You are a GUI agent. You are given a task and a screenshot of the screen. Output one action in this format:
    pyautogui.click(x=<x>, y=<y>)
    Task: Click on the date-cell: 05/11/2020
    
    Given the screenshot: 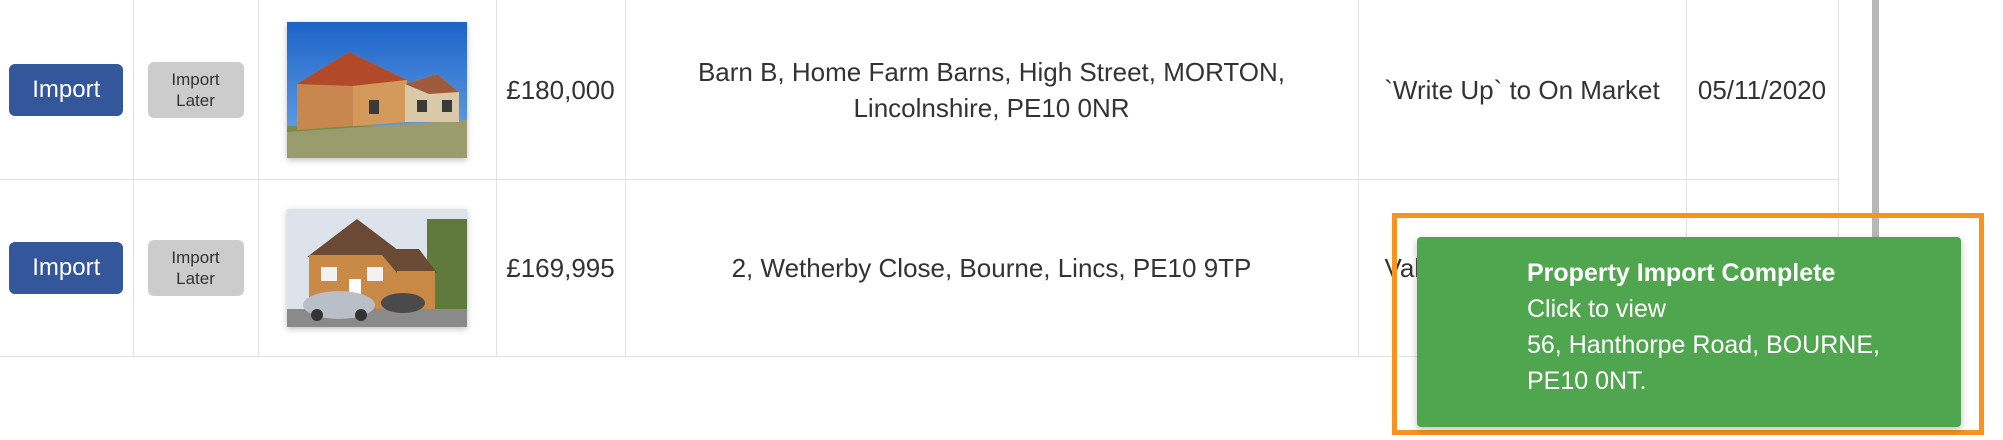 What is the action you would take?
    pyautogui.click(x=1762, y=90)
    